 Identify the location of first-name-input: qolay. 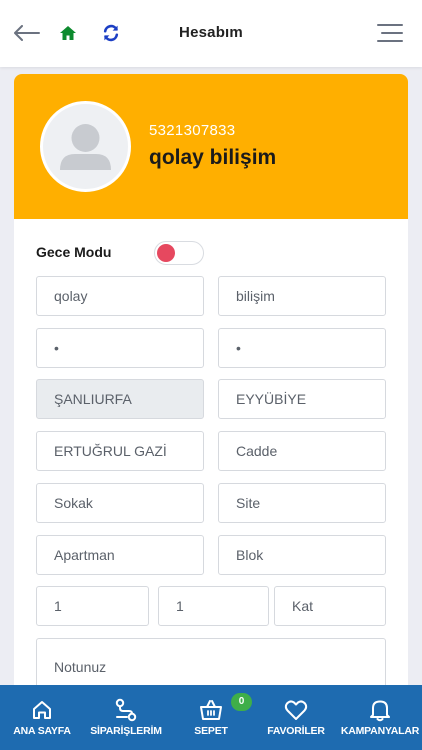
(120, 296).